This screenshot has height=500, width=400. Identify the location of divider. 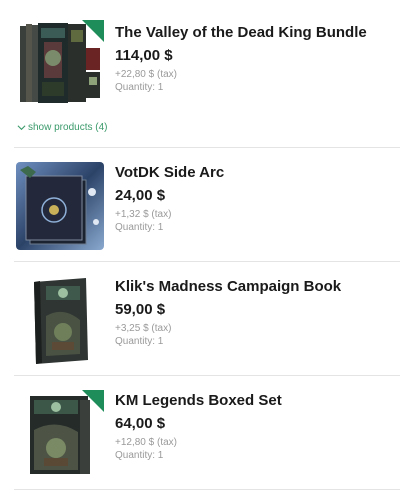
(207, 489).